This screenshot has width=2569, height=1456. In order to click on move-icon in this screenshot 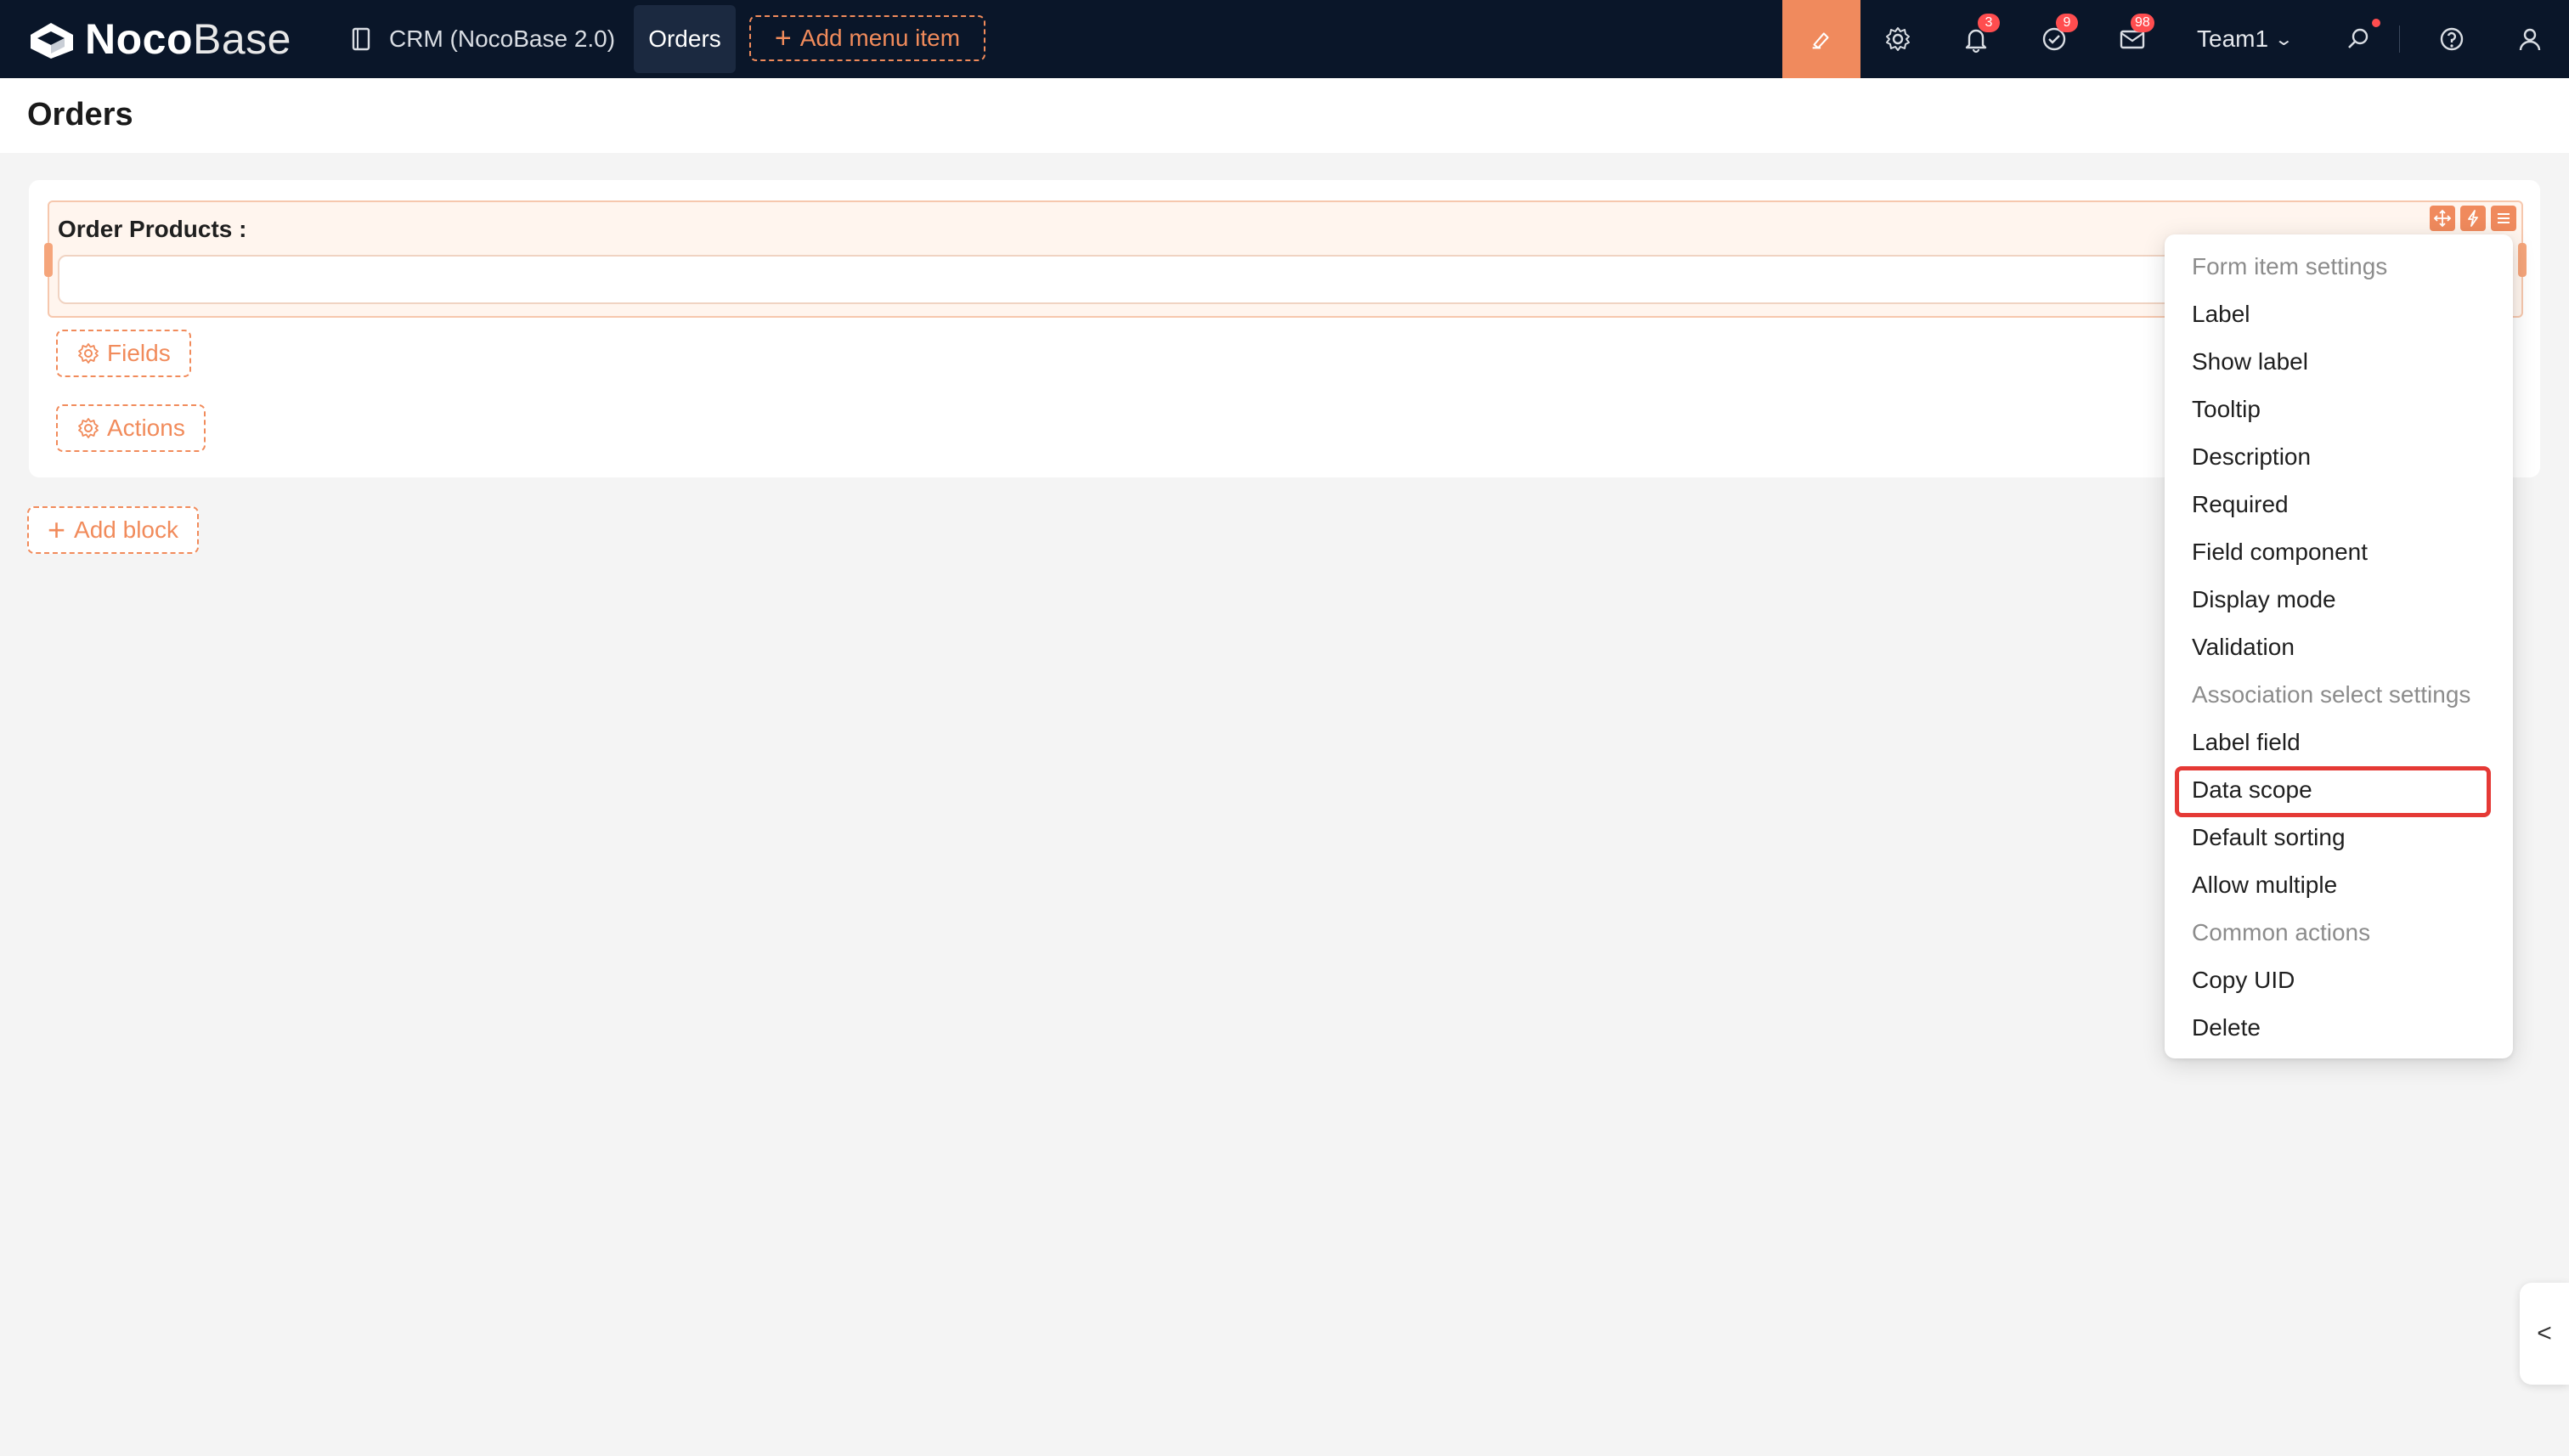, I will do `click(2443, 219)`.